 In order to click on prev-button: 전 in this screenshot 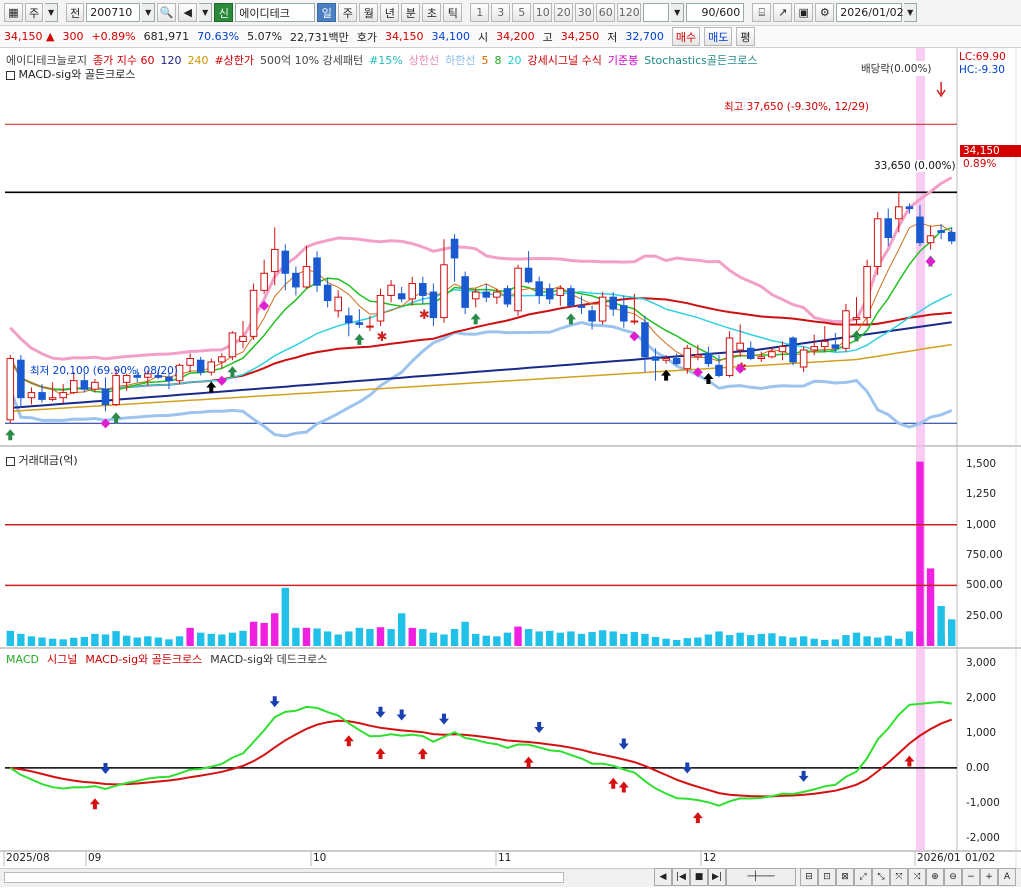, I will do `click(75, 12)`.